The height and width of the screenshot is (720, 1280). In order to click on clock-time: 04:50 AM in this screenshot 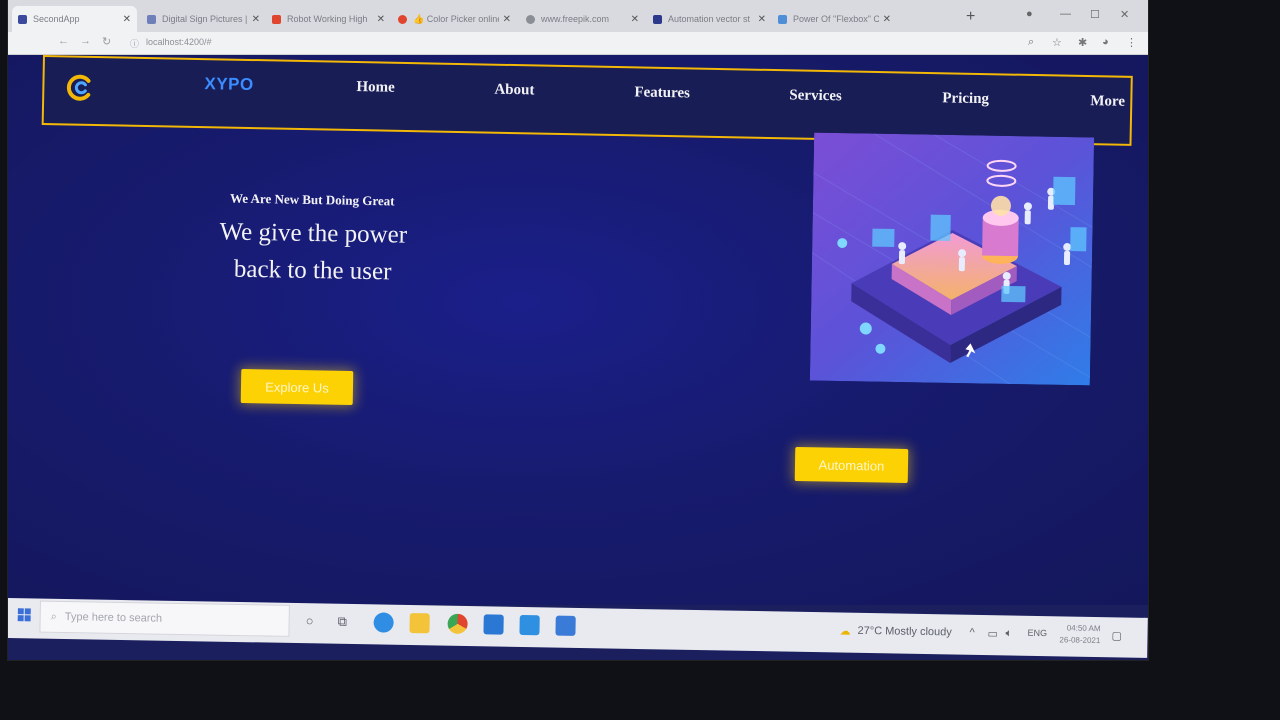, I will do `click(1083, 628)`.